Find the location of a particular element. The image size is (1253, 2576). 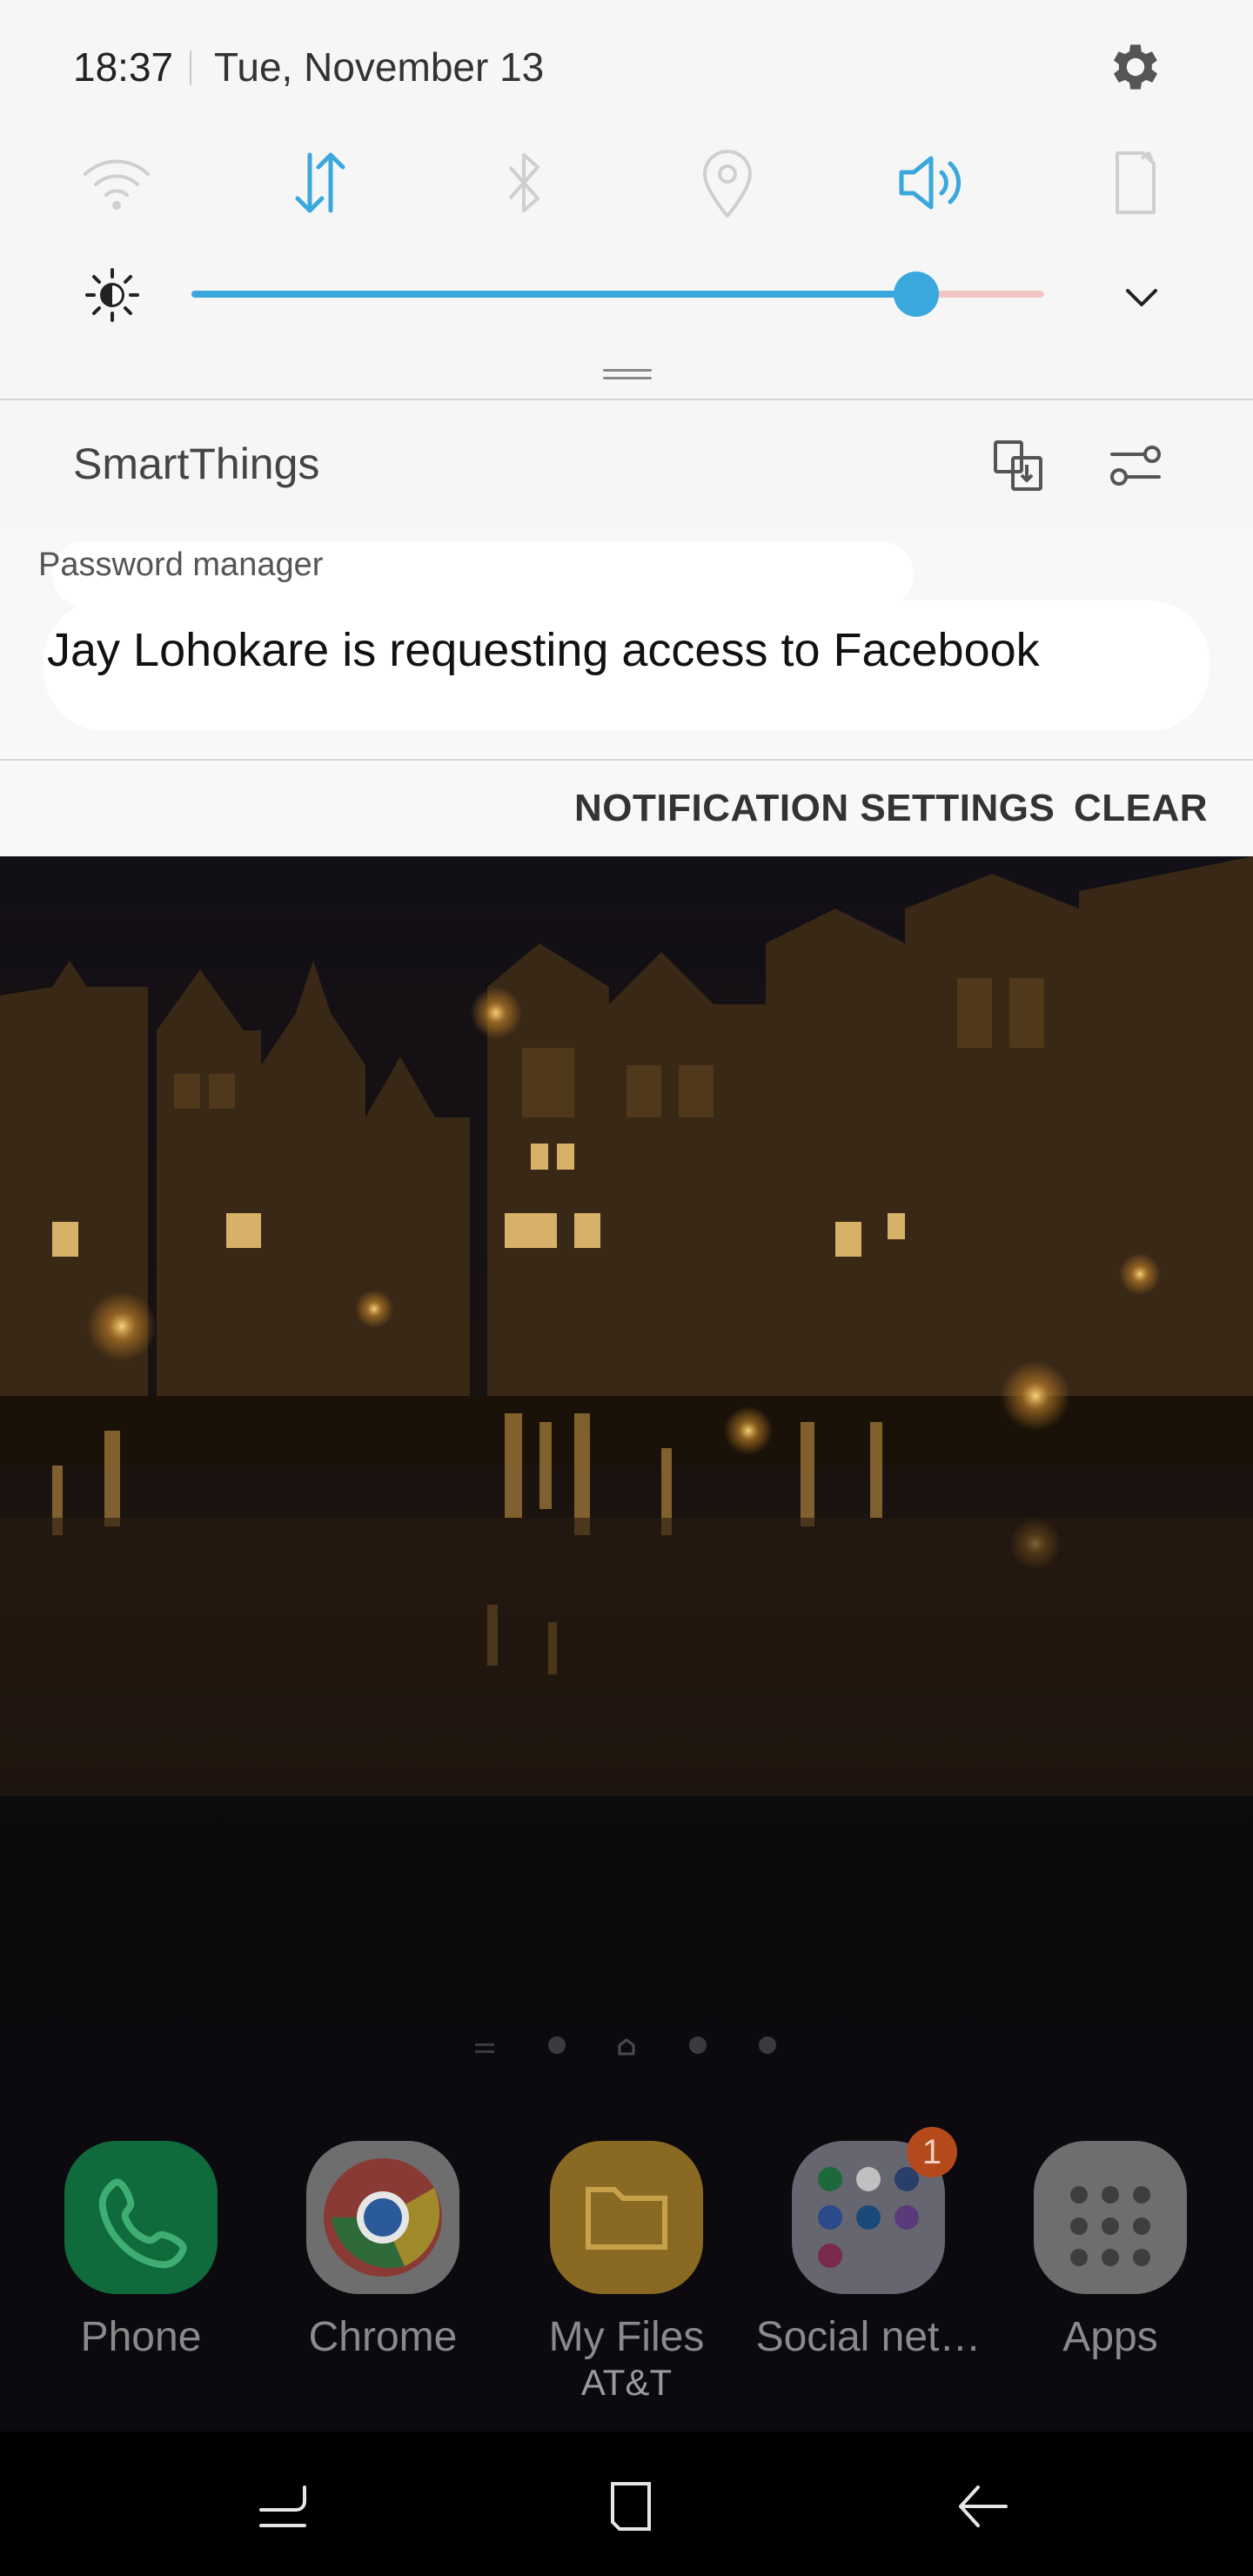

back-button is located at coordinates (982, 2505).